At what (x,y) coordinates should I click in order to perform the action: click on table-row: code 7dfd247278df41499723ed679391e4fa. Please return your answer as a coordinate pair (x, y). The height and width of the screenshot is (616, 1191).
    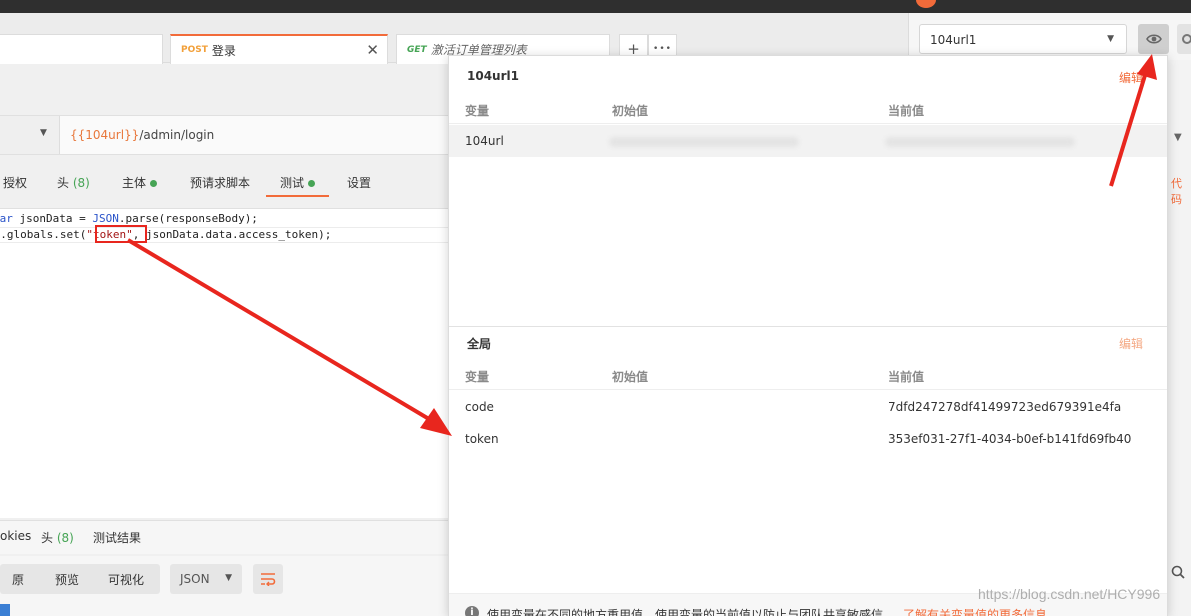
    Looking at the image, I should click on (808, 407).